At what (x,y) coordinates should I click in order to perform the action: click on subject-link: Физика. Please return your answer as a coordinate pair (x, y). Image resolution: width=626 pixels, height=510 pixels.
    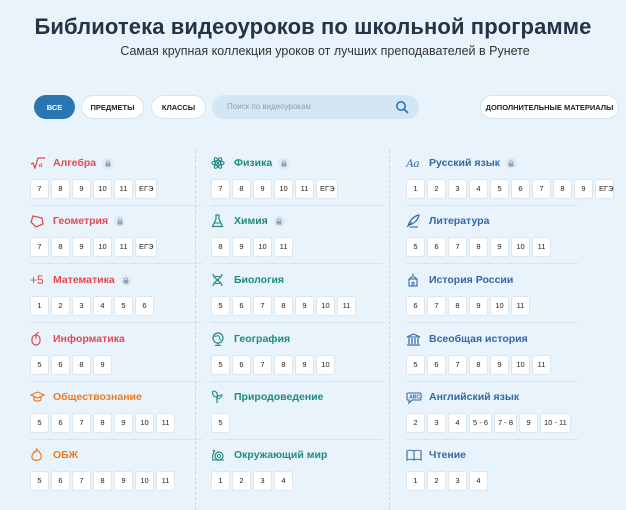
    Looking at the image, I should click on (296, 163).